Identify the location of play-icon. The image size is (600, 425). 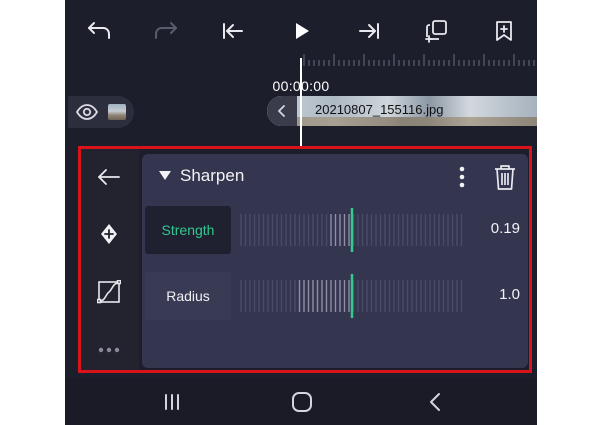
(302, 31).